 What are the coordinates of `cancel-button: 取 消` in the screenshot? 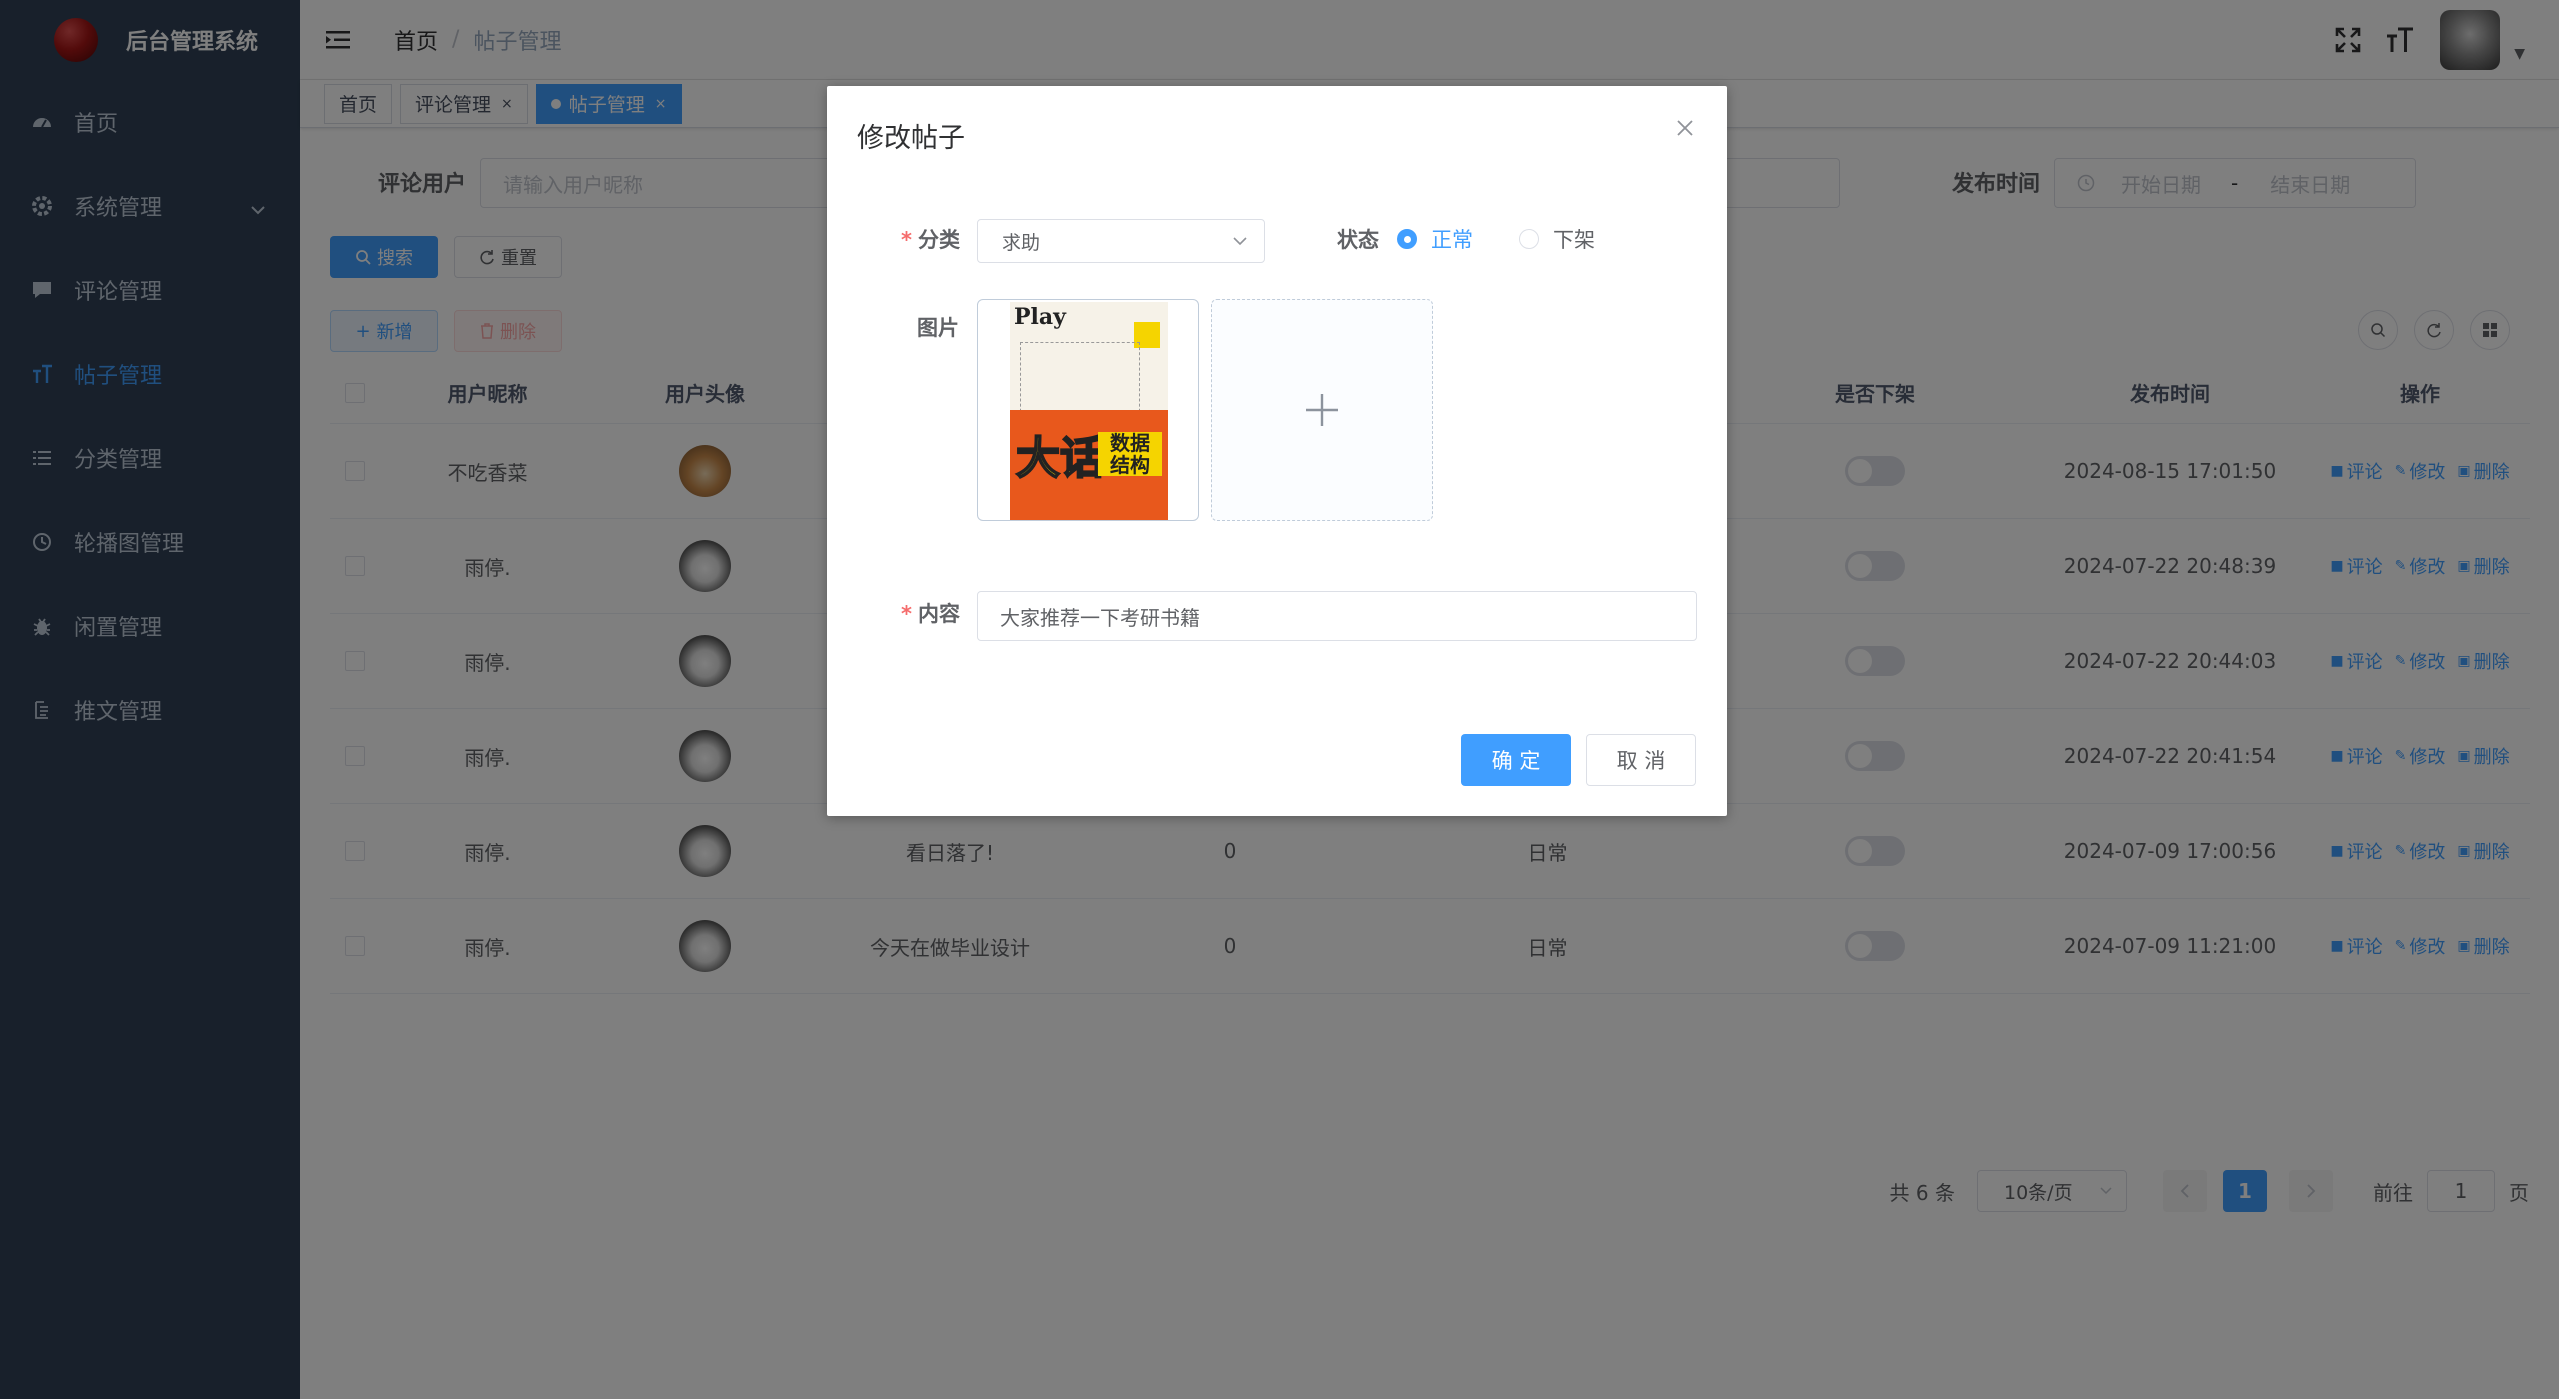 It's located at (1641, 760).